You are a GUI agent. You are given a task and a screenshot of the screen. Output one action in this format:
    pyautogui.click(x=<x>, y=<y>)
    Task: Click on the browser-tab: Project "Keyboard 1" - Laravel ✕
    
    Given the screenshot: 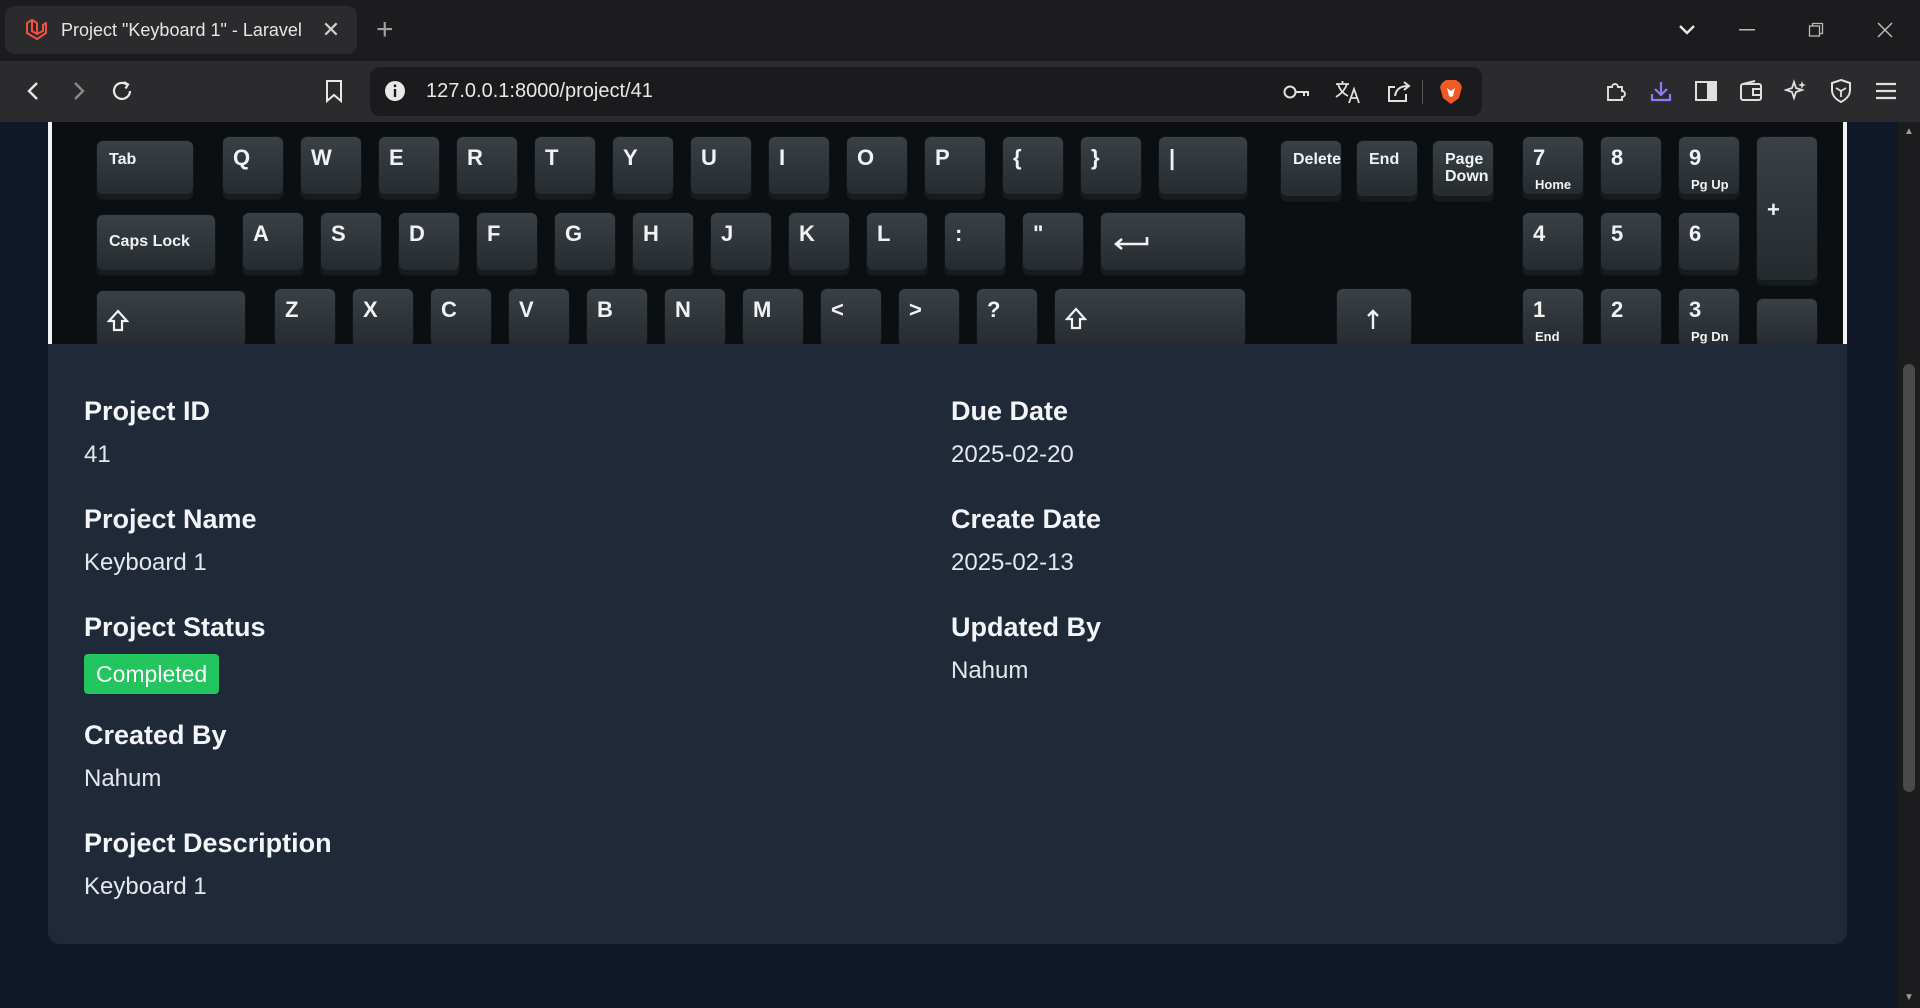 What is the action you would take?
    pyautogui.click(x=181, y=30)
    